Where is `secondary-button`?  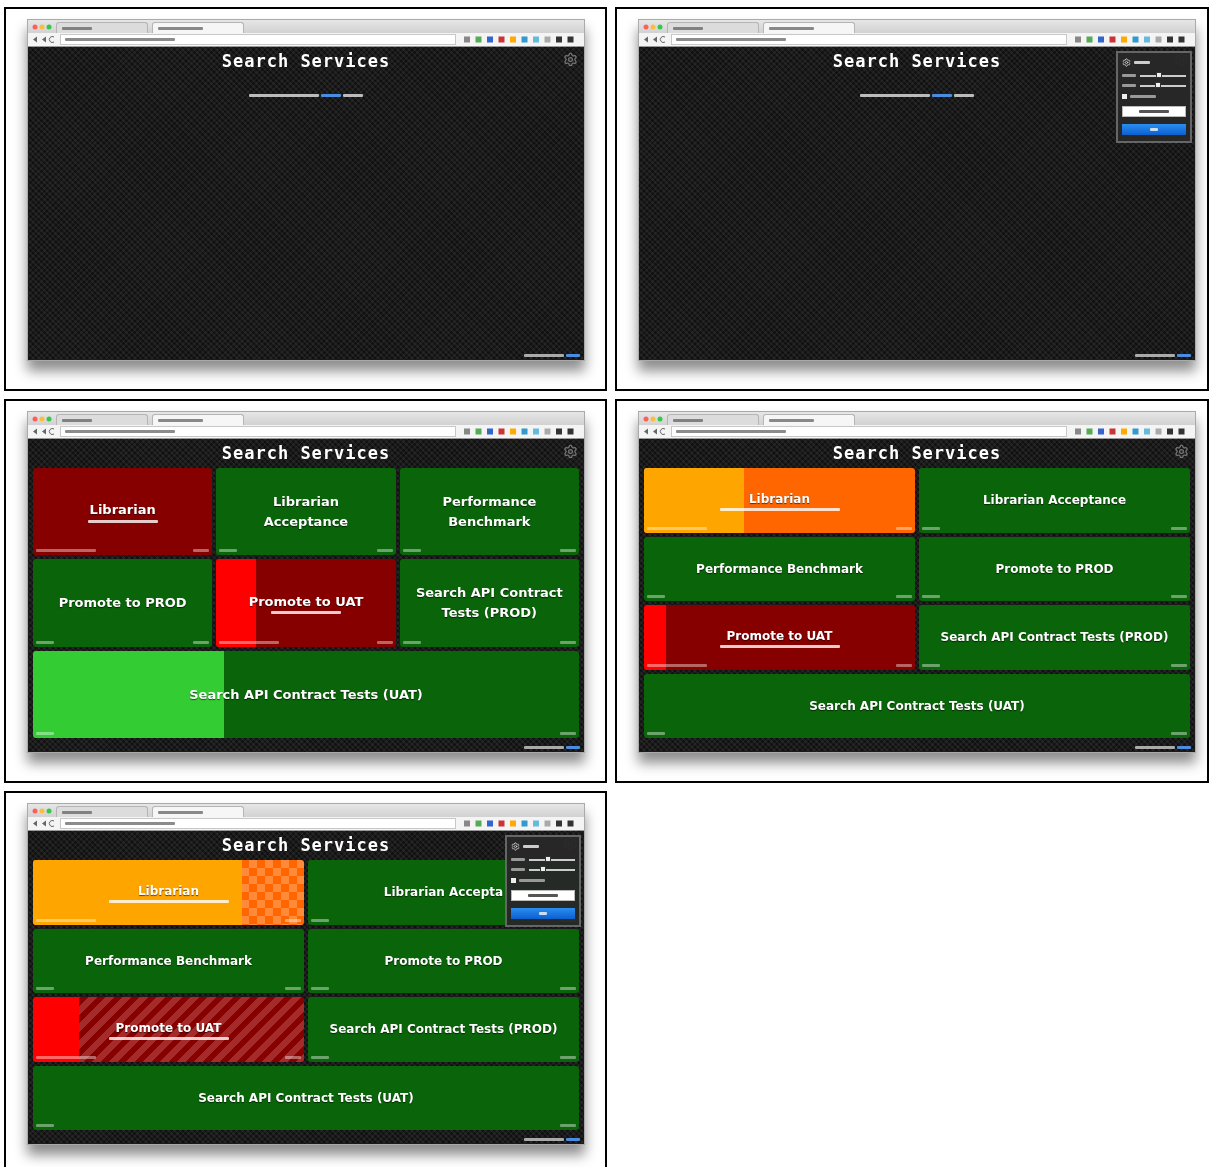 secondary-button is located at coordinates (1154, 111).